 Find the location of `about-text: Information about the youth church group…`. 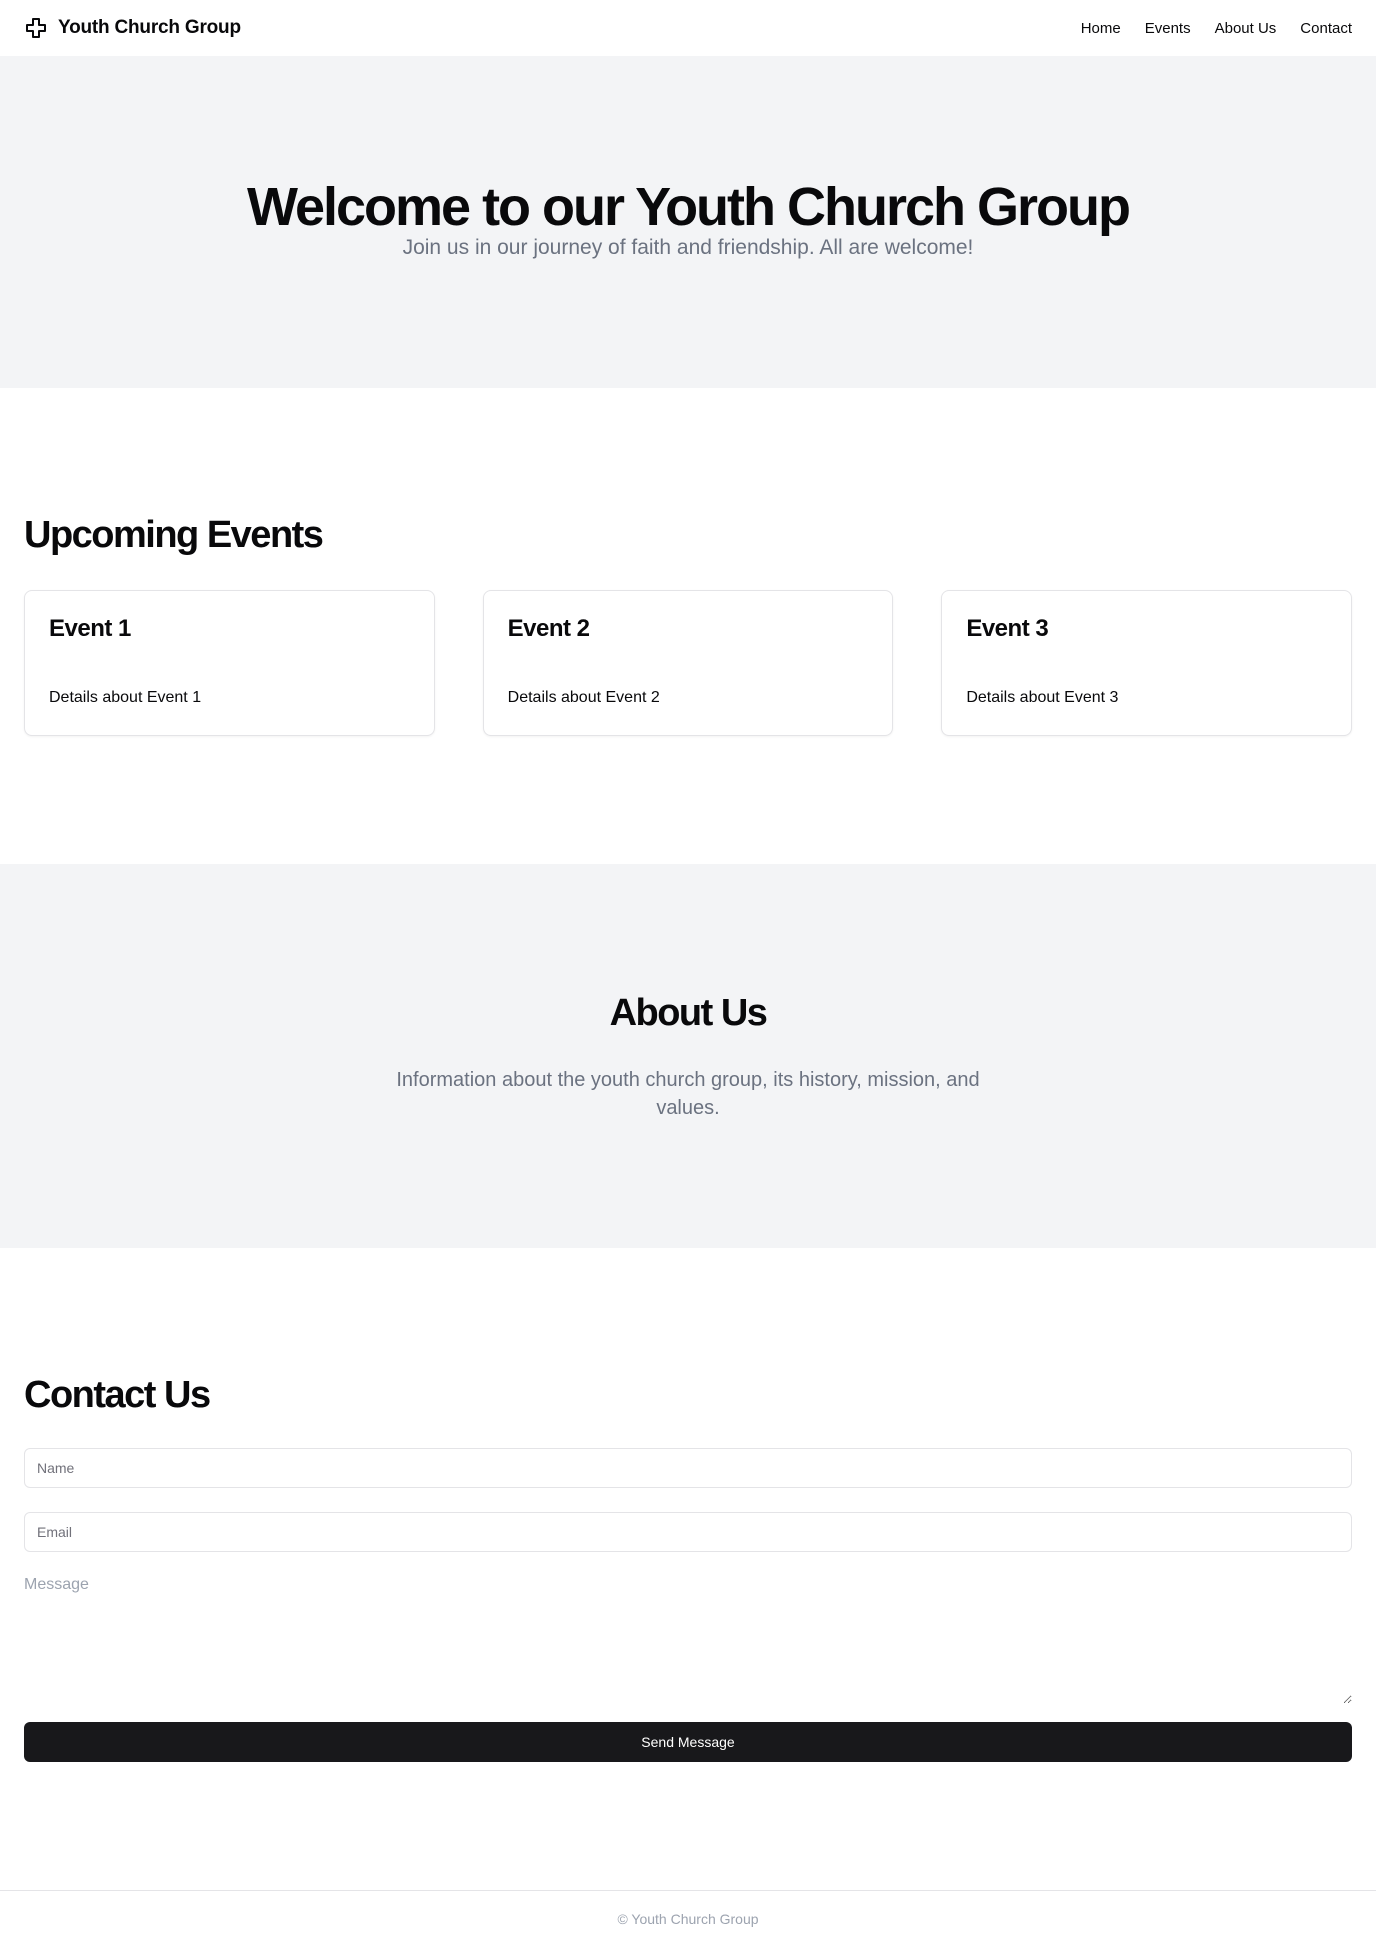

about-text: Information about the youth church group… is located at coordinates (688, 1094).